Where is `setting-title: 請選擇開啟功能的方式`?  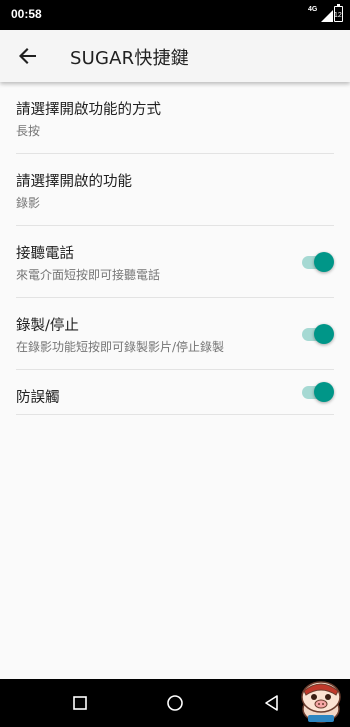
setting-title: 請選擇開啟功能的方式 is located at coordinates (88, 110).